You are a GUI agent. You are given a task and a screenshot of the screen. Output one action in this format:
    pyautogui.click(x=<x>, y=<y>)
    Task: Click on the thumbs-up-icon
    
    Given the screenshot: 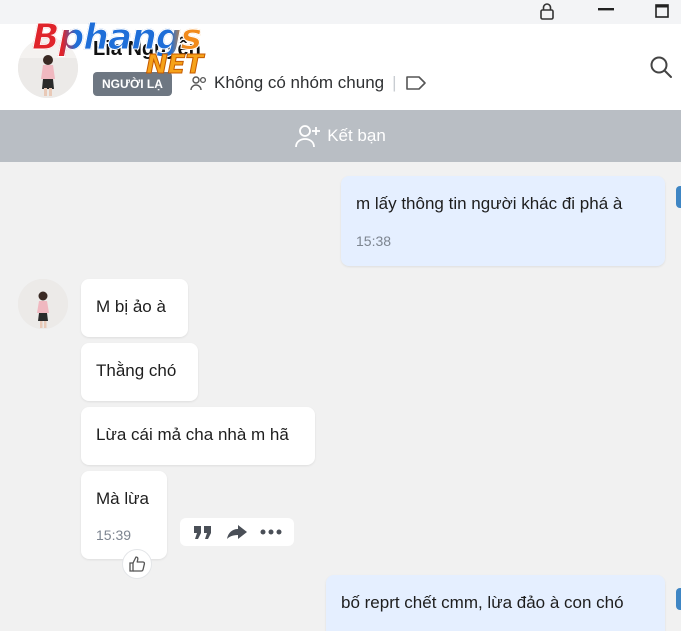 What is the action you would take?
    pyautogui.click(x=137, y=564)
    